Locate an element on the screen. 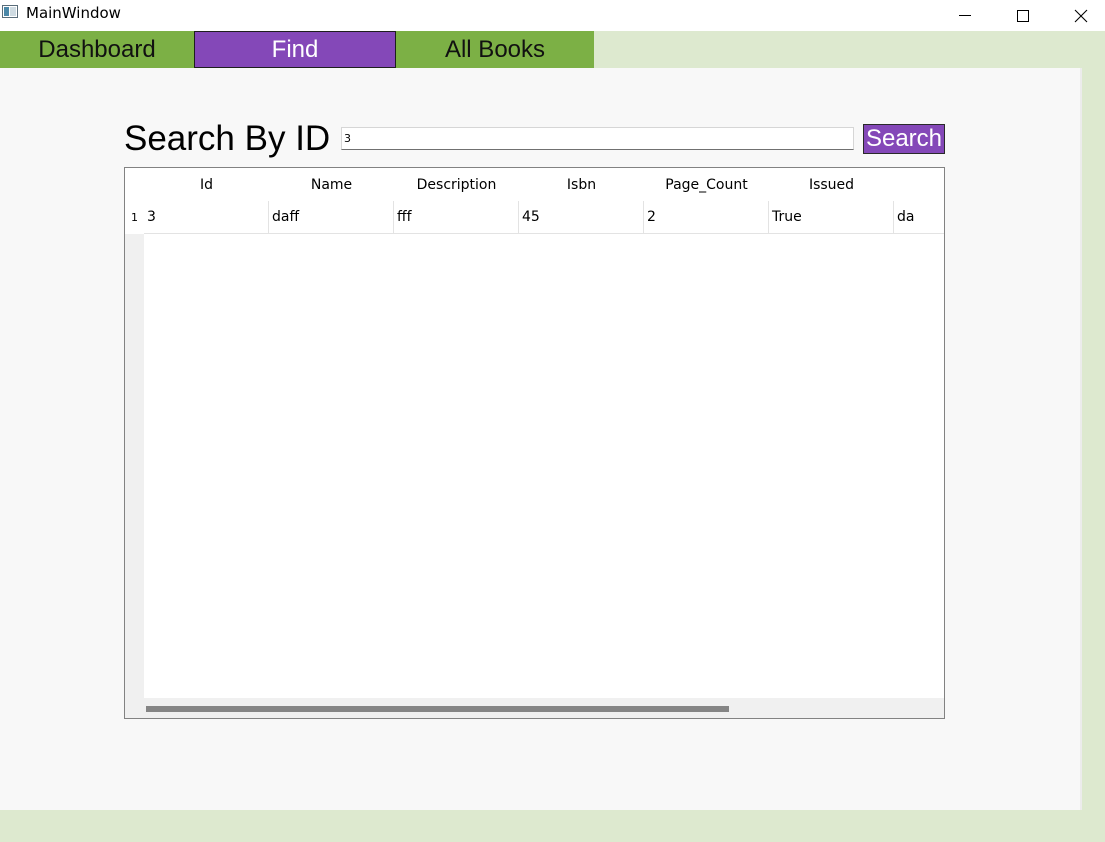 Image resolution: width=1105 pixels, height=842 pixels. search-by-id-label: Search By ID is located at coordinates (227, 138).